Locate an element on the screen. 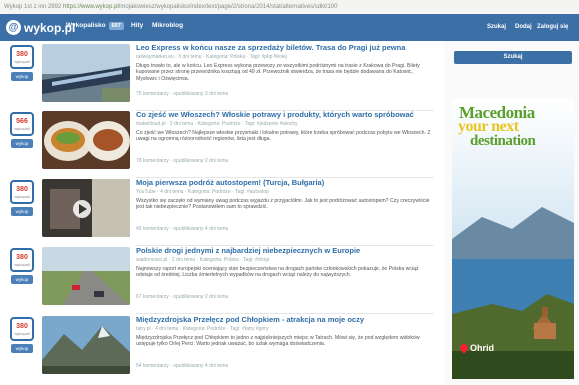 Image resolution: width=579 pixels, height=385 pixels. nav-link-wykopalisko: Wykopalisko 697 is located at coordinates (95, 26).